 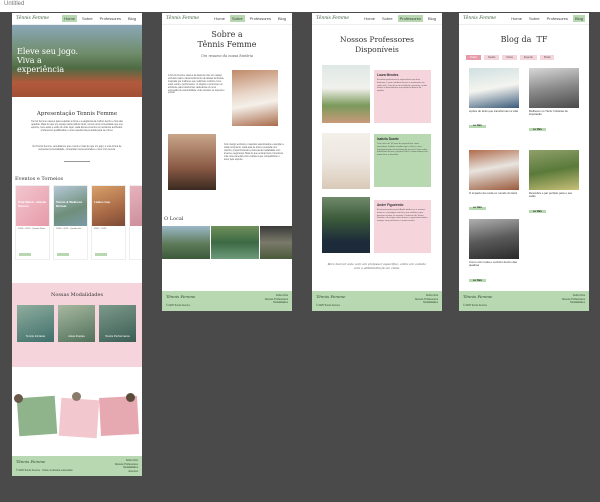 I want to click on hero-image: Eleve seu jogo. Viva a experiência, so click(x=77, y=61).